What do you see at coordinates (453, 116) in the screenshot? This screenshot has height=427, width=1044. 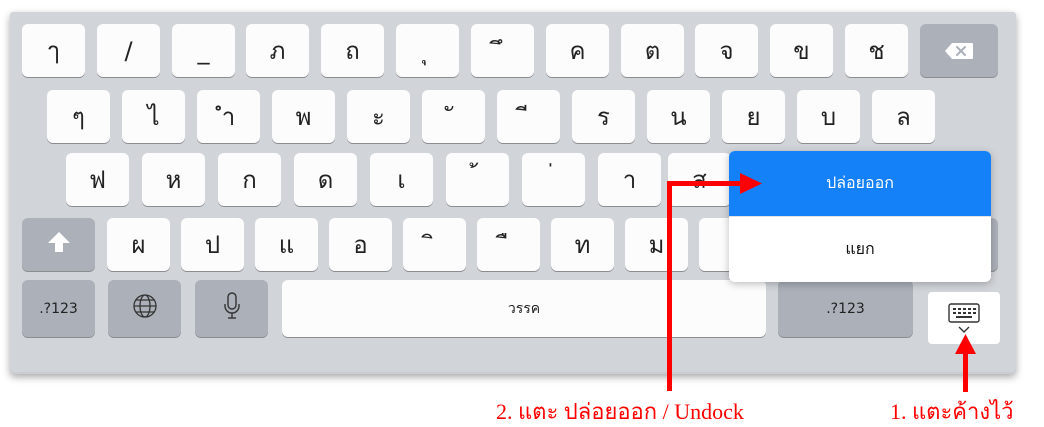 I see `key-row2-6: ั` at bounding box center [453, 116].